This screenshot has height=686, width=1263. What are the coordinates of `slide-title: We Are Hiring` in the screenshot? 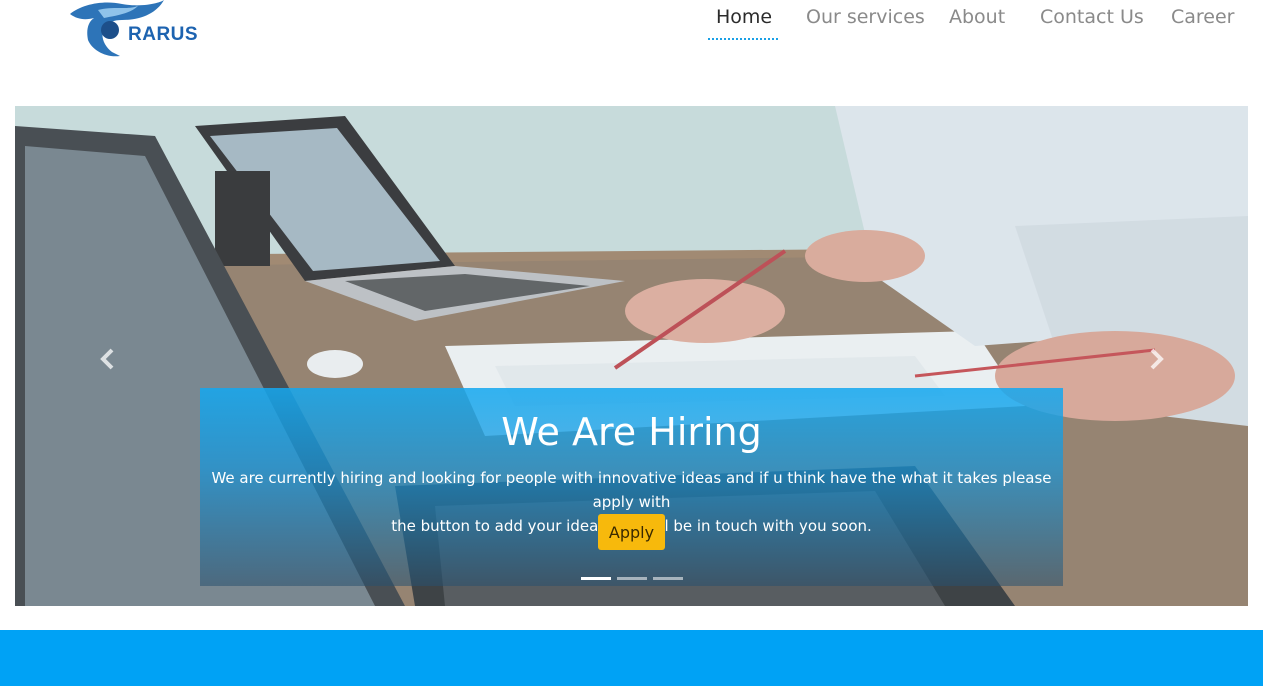 It's located at (631, 432).